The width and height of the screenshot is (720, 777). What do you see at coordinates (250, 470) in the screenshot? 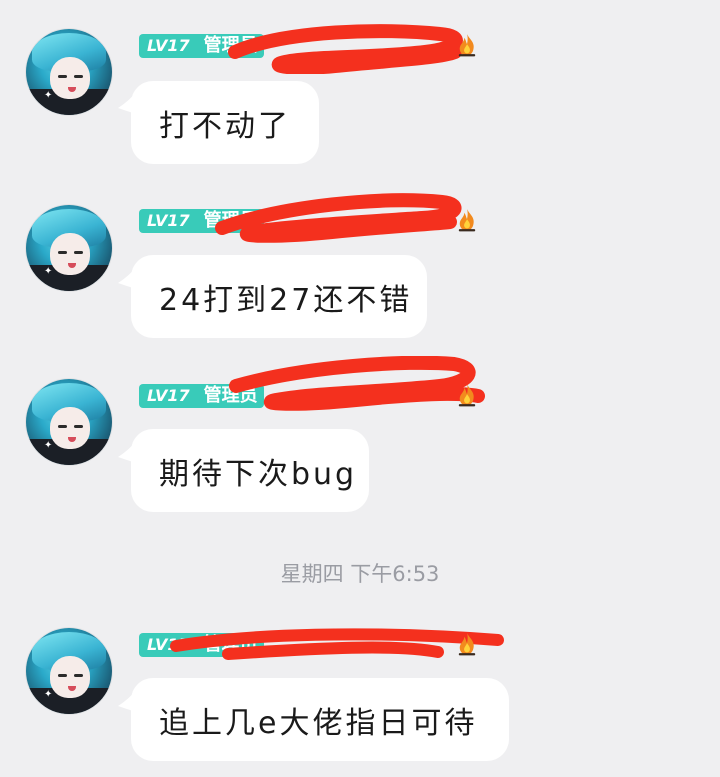
I see `message-bubble: 期待下次bug` at bounding box center [250, 470].